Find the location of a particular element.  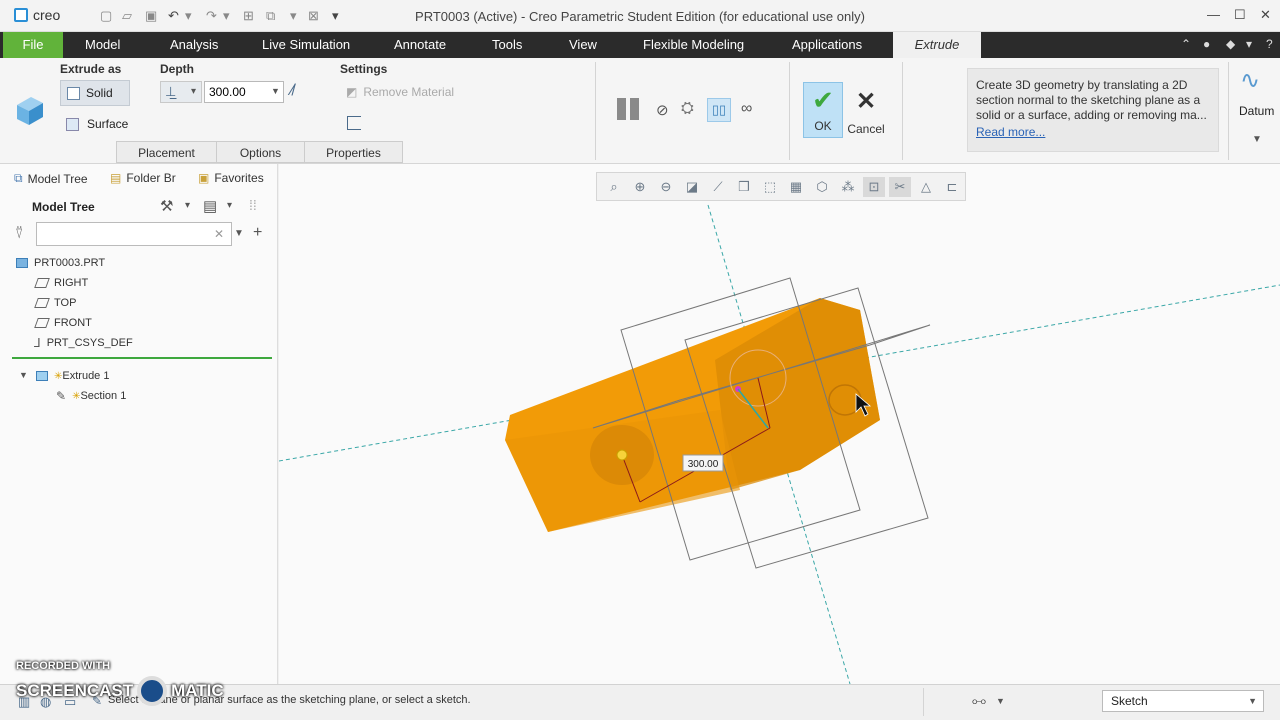

tree-columns-icon: ▤ is located at coordinates (210, 206).